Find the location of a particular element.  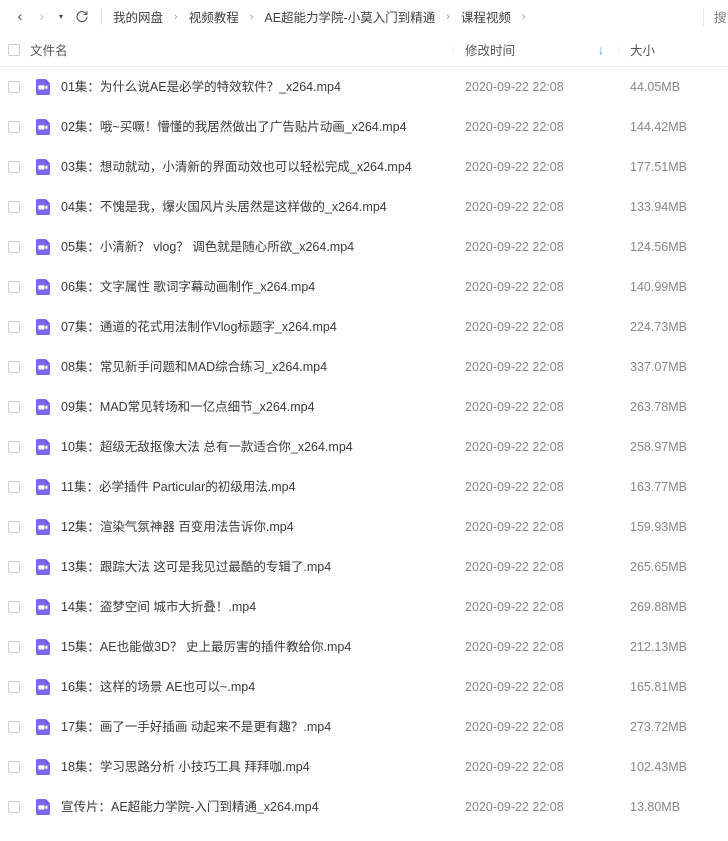

breadcrumb-item-2: AE超能力学院-小莫入门到精通 is located at coordinates (349, 16).